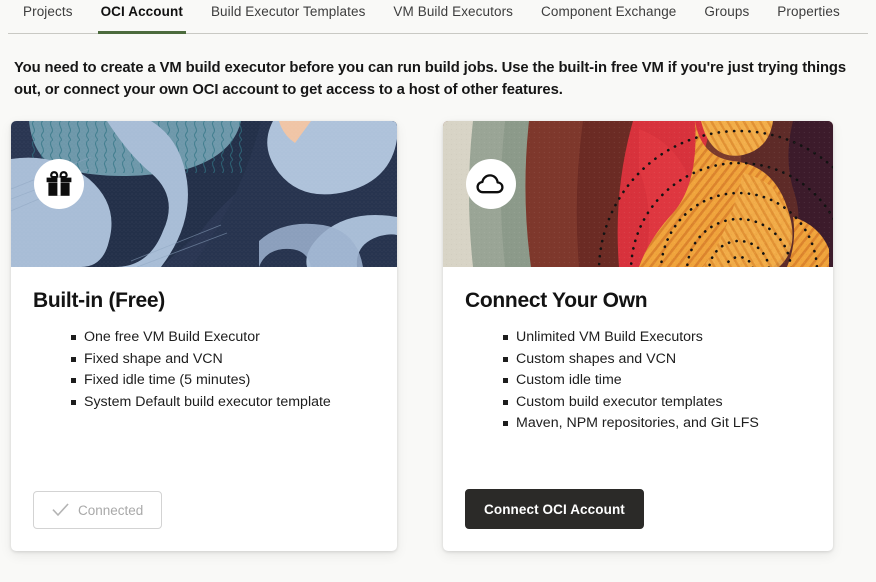 The height and width of the screenshot is (582, 876). I want to click on check-icon, so click(60, 510).